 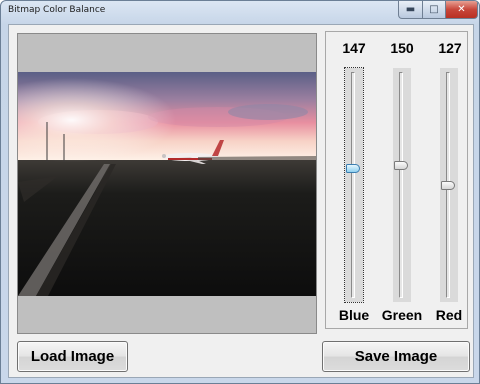 I want to click on green-label: Green, so click(x=402, y=315).